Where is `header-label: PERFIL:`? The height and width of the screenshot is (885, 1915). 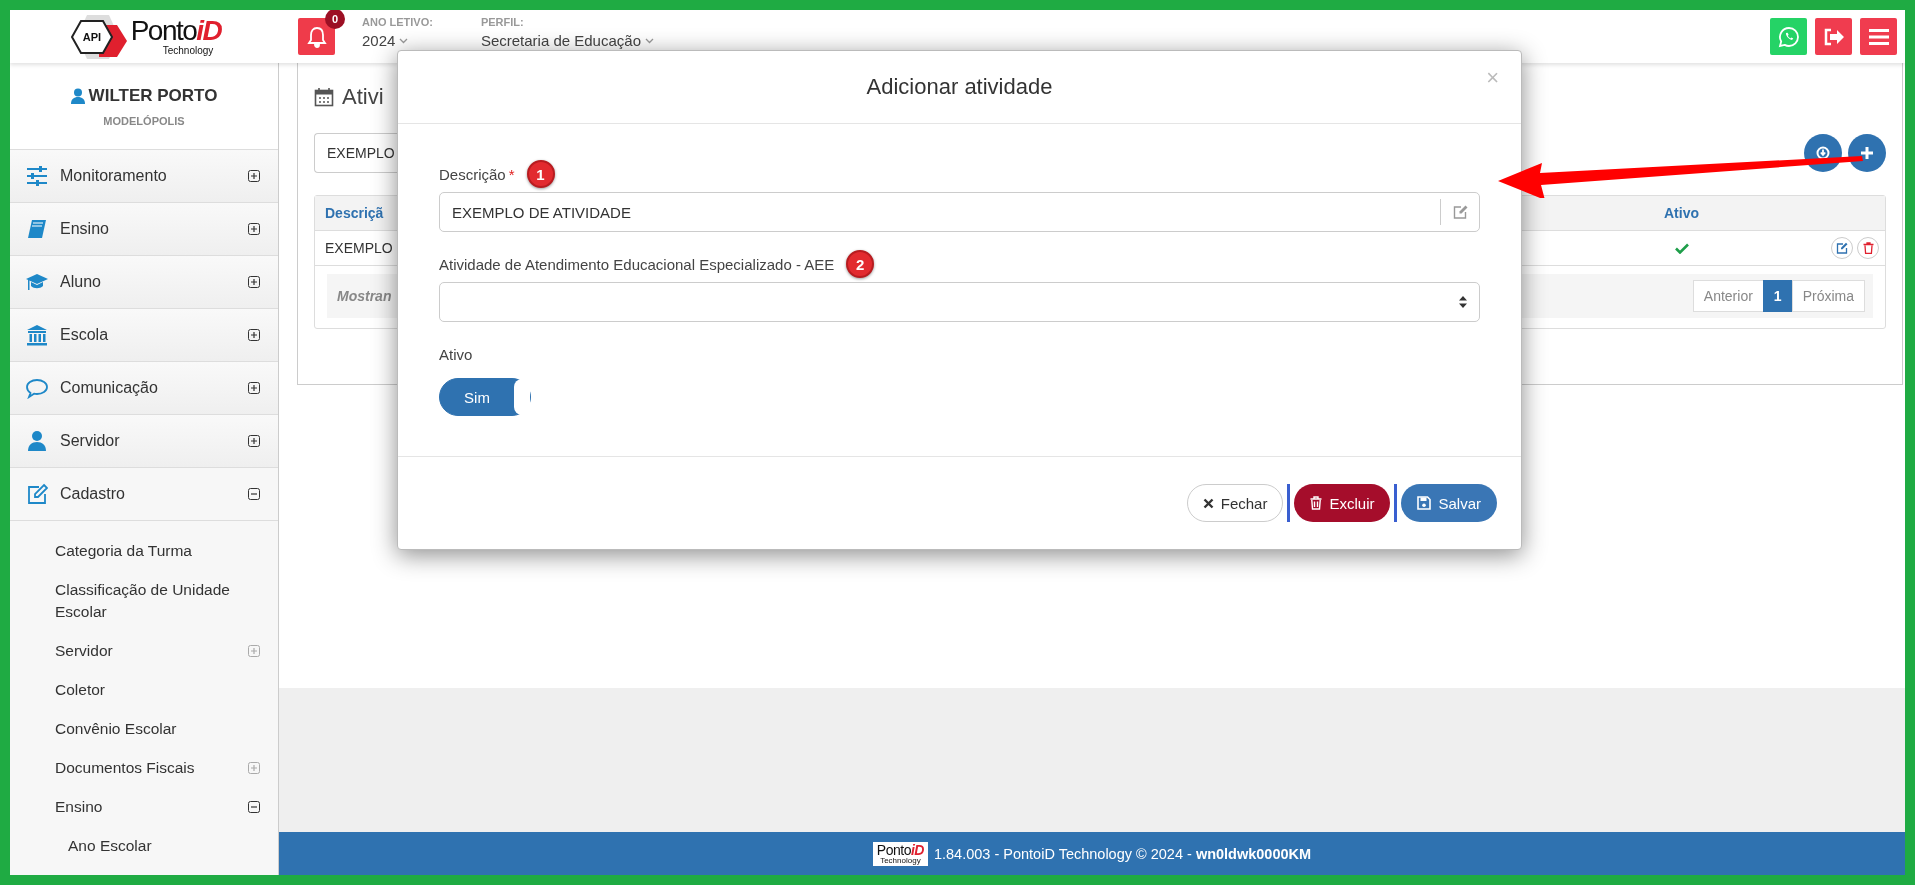 header-label: PERFIL: is located at coordinates (502, 22).